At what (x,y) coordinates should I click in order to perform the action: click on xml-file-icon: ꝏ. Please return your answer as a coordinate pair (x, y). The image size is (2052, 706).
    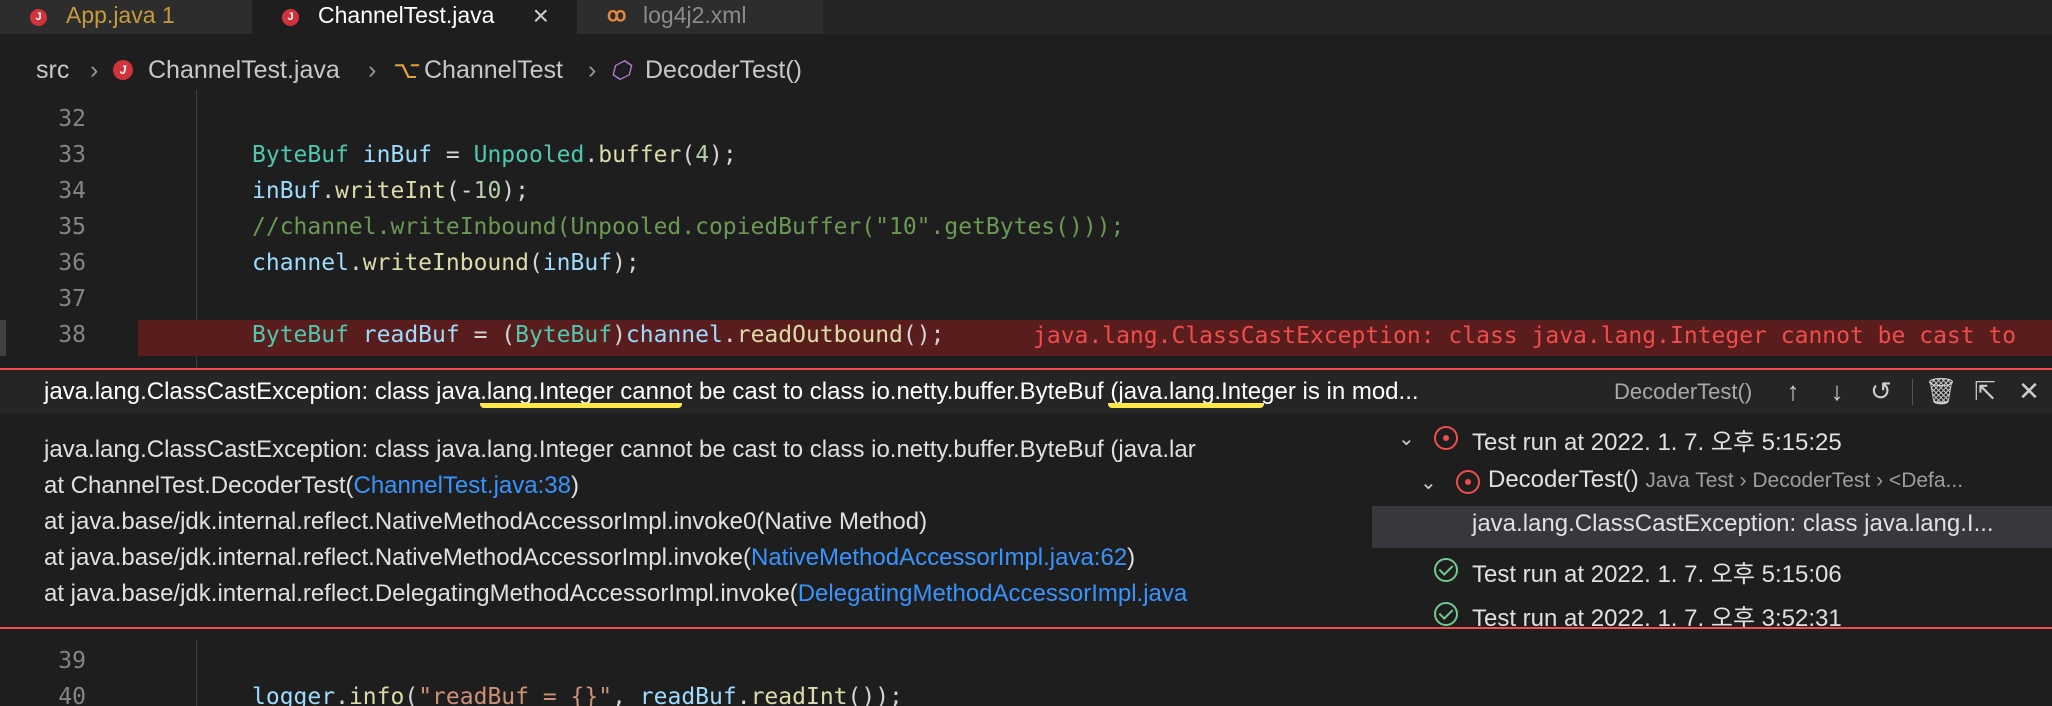
    Looking at the image, I should click on (617, 15).